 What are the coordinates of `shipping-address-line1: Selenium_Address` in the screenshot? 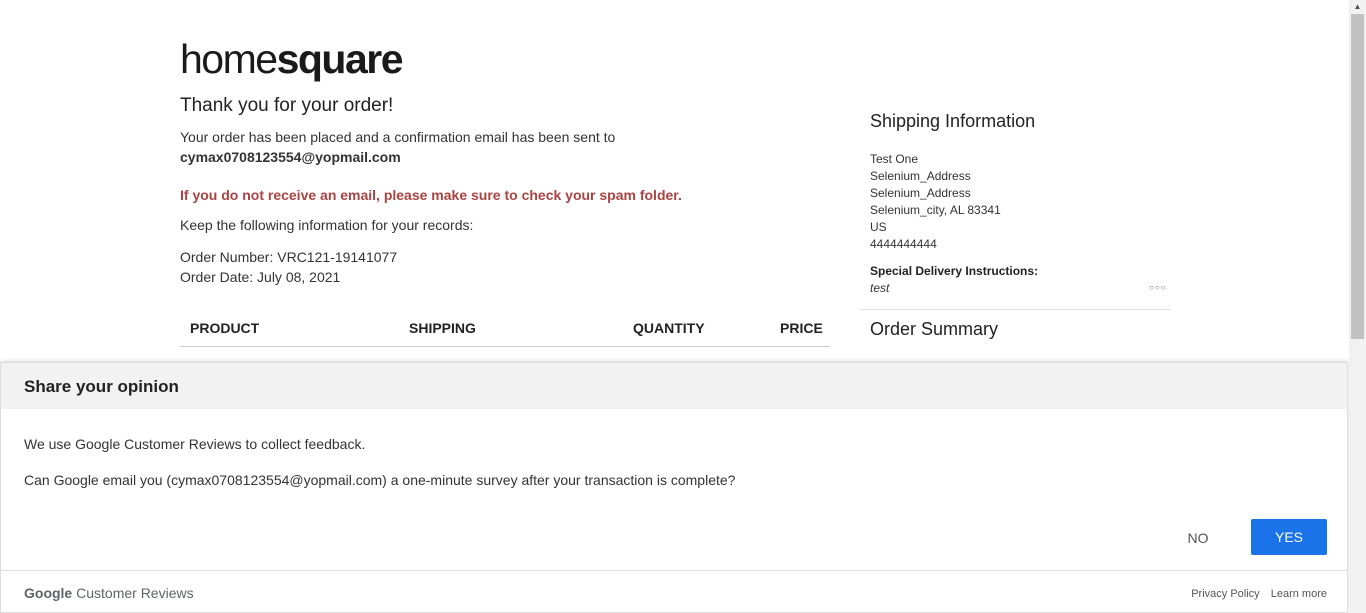 It's located at (920, 176).